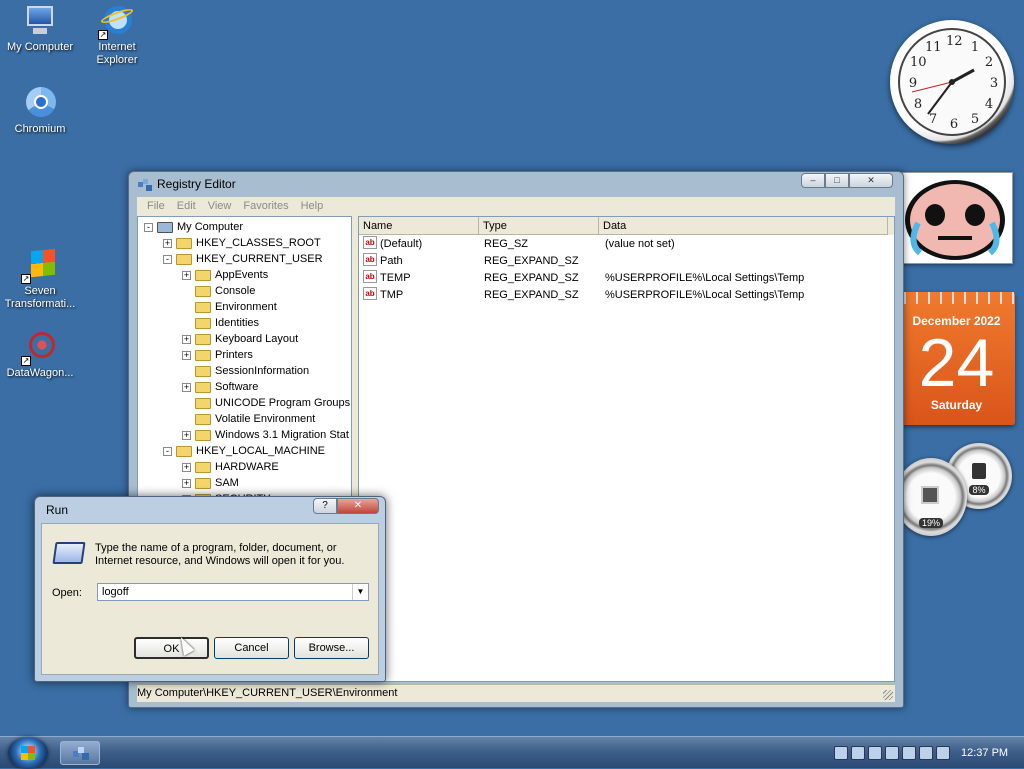 This screenshot has height=769, width=1024. Describe the element at coordinates (370, 242) in the screenshot. I see `string-value-icon: ab` at that location.